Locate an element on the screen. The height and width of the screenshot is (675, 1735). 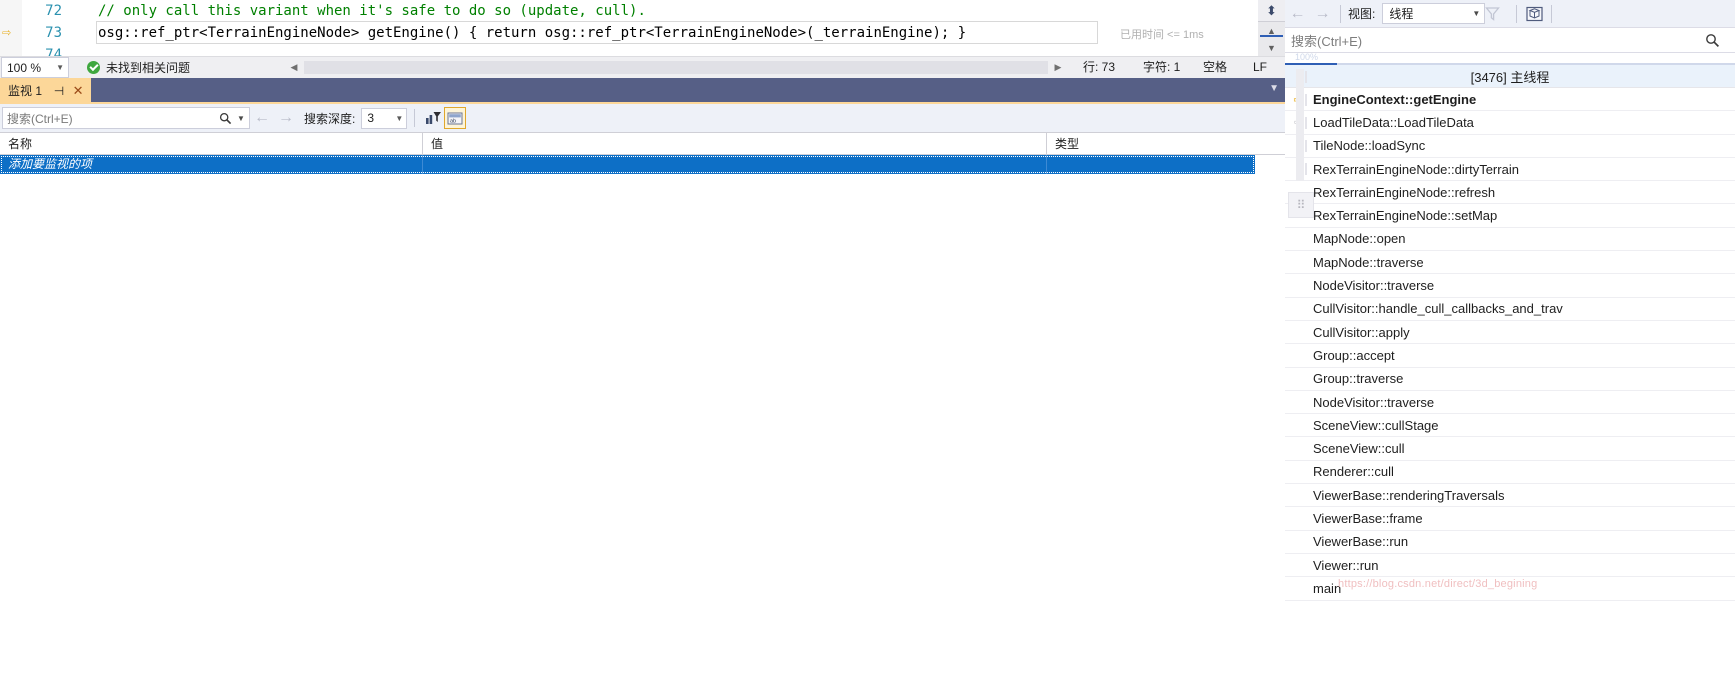
call-stack-frame-label: Group::accept is located at coordinates (1354, 355).